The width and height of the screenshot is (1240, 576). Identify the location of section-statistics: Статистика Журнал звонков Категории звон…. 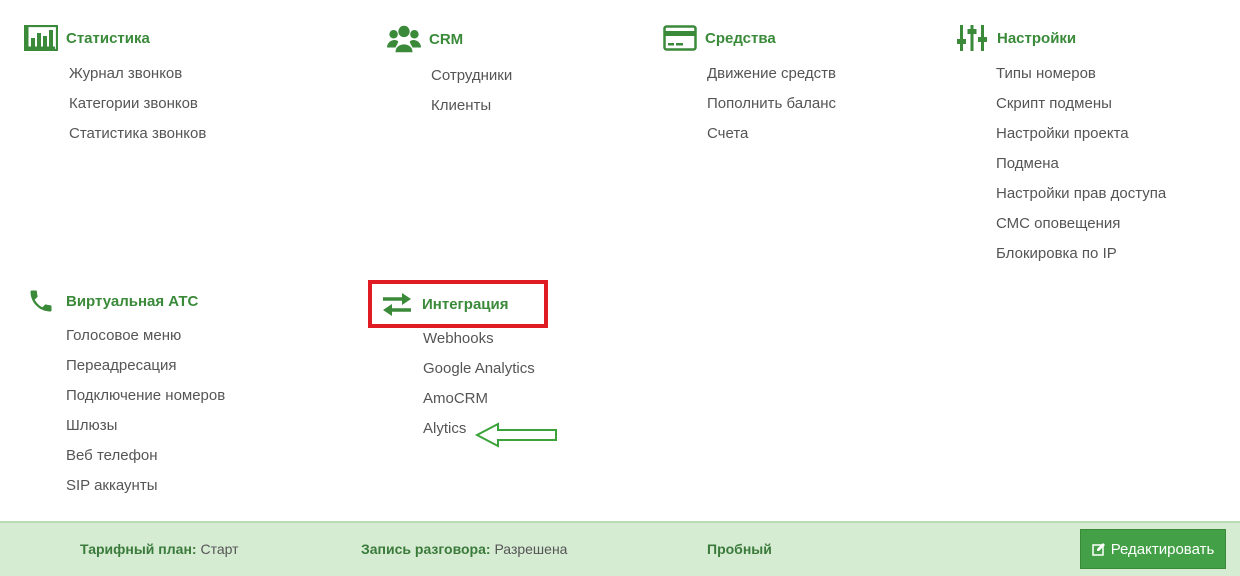
(115, 89).